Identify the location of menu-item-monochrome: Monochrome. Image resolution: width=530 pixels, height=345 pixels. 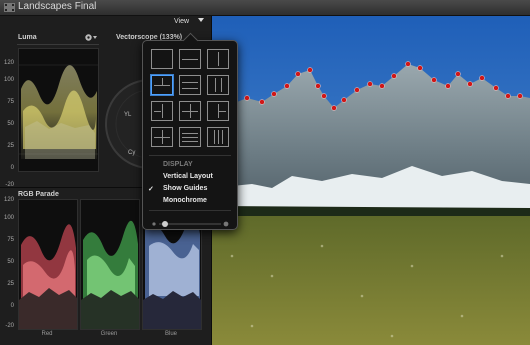
(185, 200).